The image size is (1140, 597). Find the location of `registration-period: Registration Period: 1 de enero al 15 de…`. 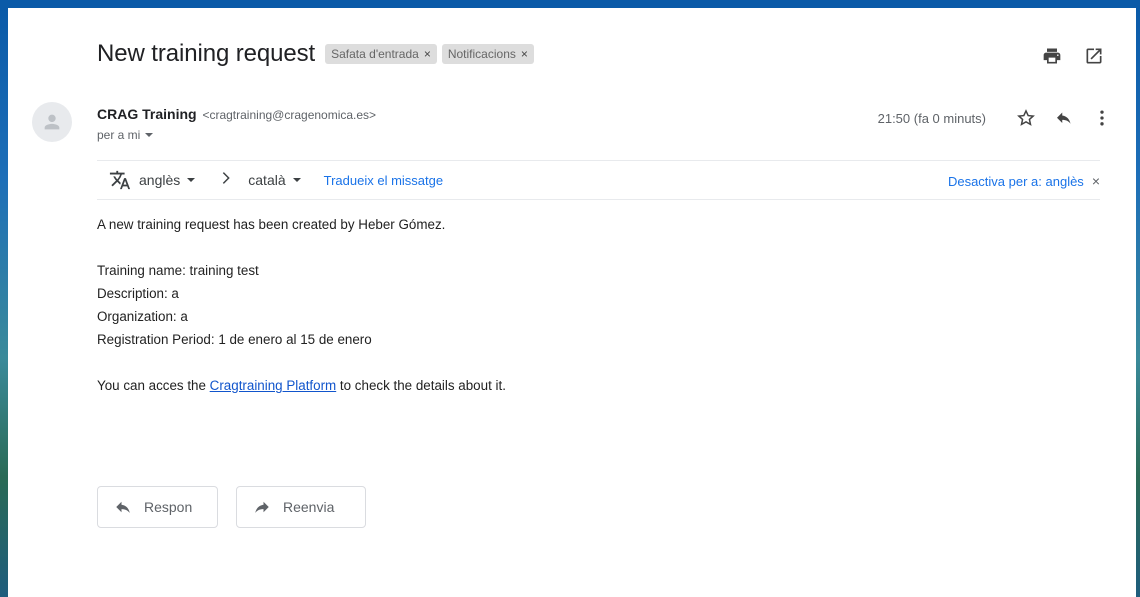

registration-period: Registration Period: 1 de enero al 15 de… is located at coordinates (234, 339).